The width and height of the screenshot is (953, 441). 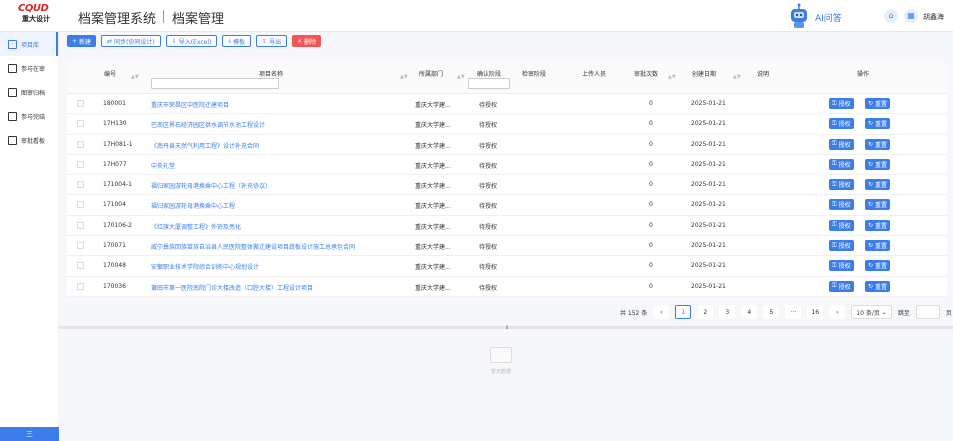 What do you see at coordinates (815, 312) in the screenshot?
I see `page-button: 16` at bounding box center [815, 312].